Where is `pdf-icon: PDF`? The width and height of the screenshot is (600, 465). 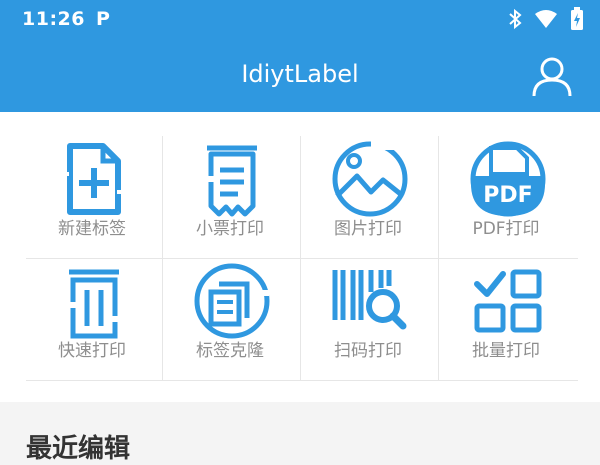
pdf-icon: PDF is located at coordinates (508, 179).